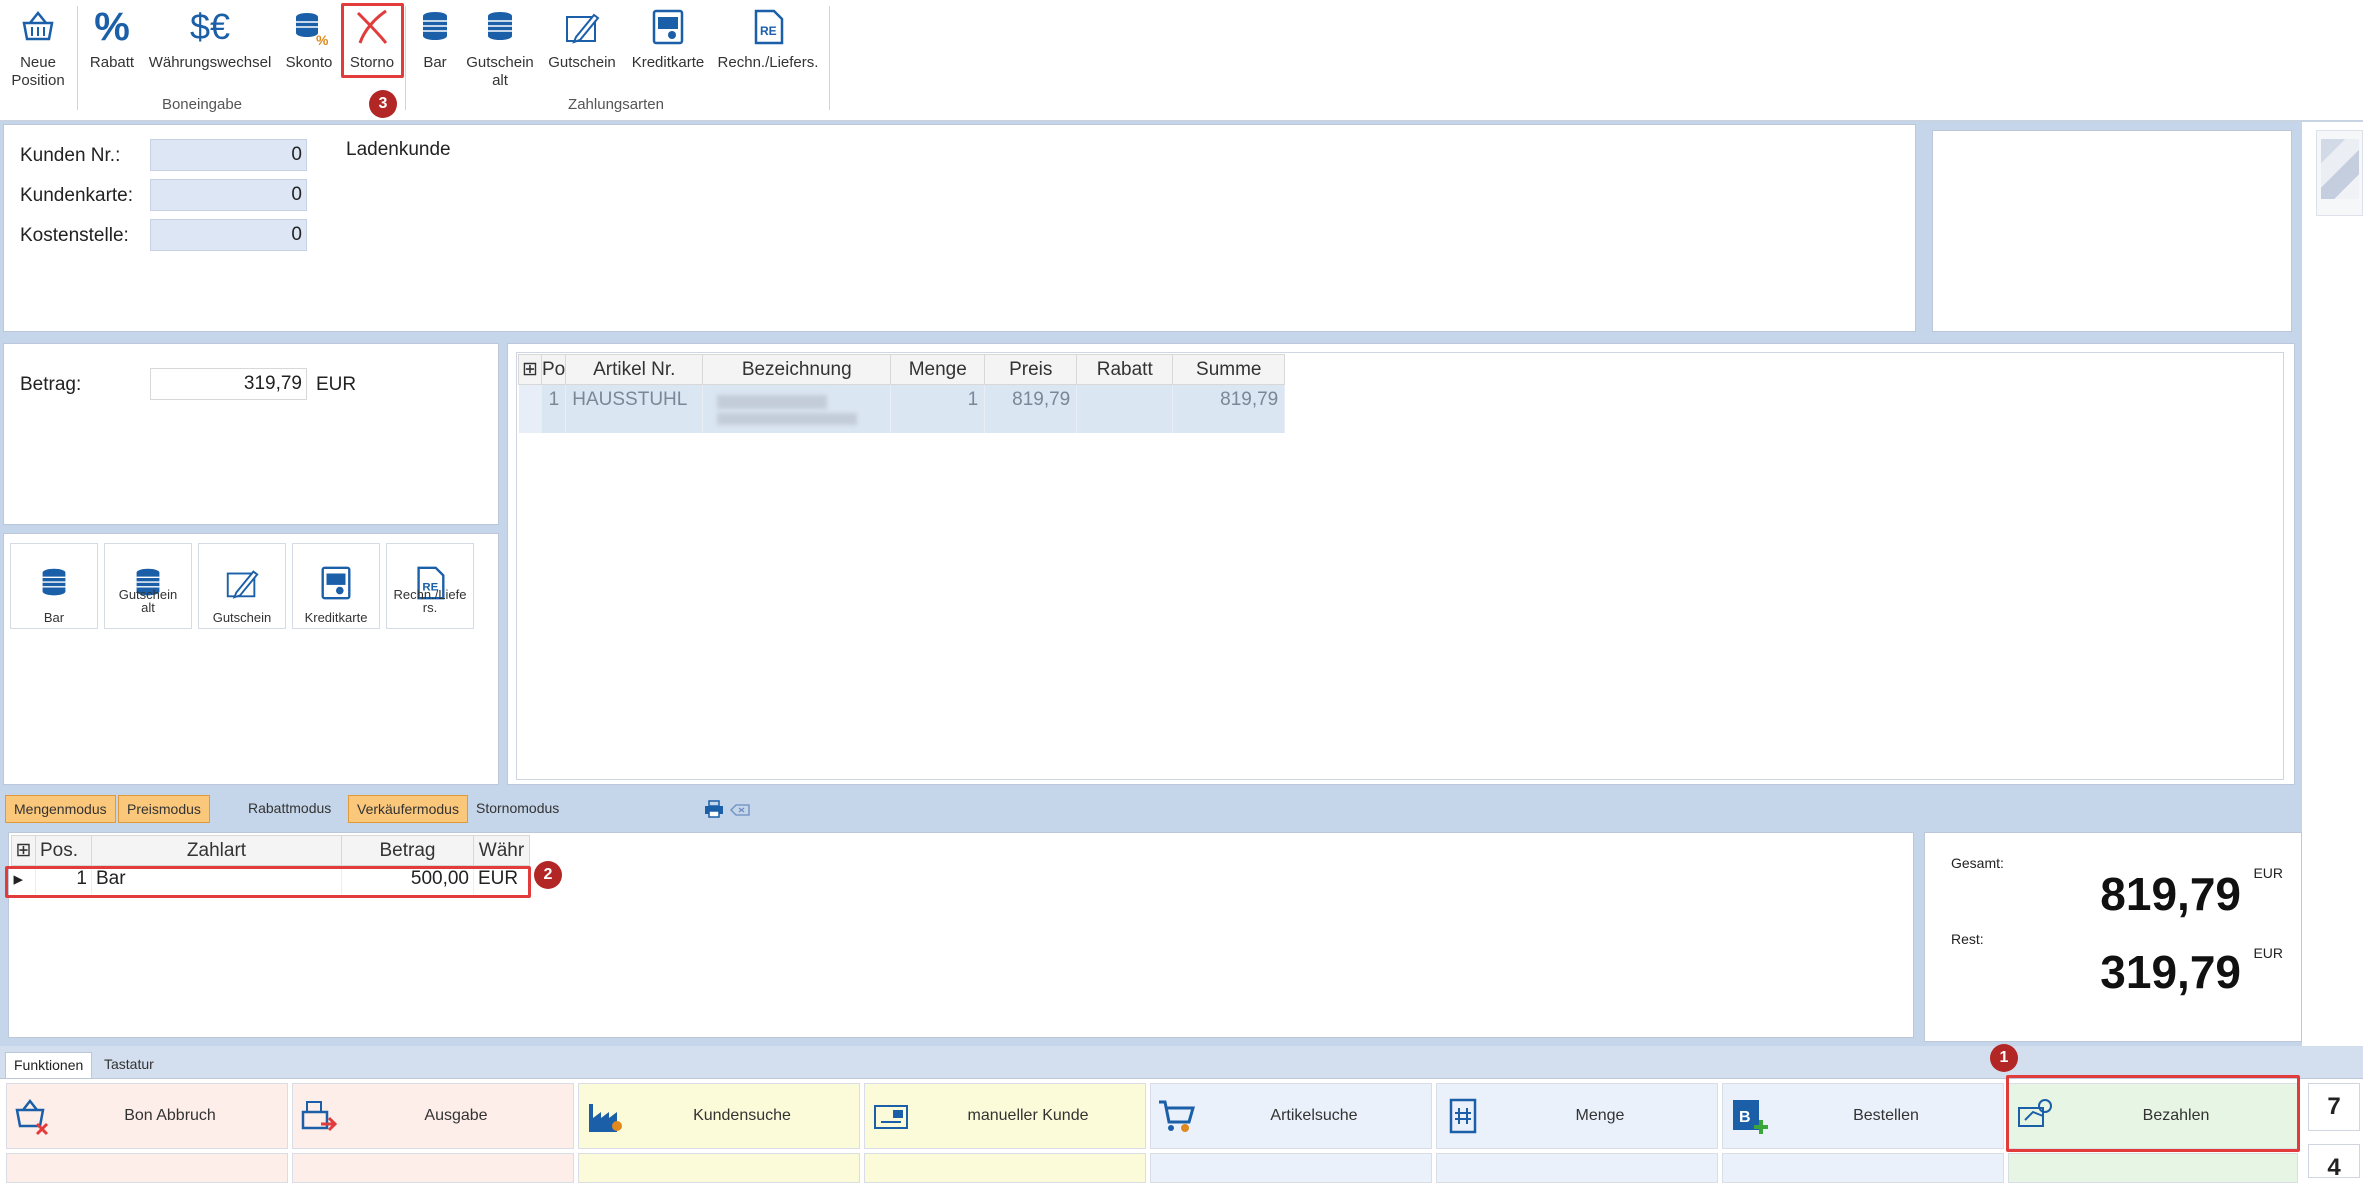 The height and width of the screenshot is (1191, 2363). I want to click on payment-row-highlight, so click(268, 882).